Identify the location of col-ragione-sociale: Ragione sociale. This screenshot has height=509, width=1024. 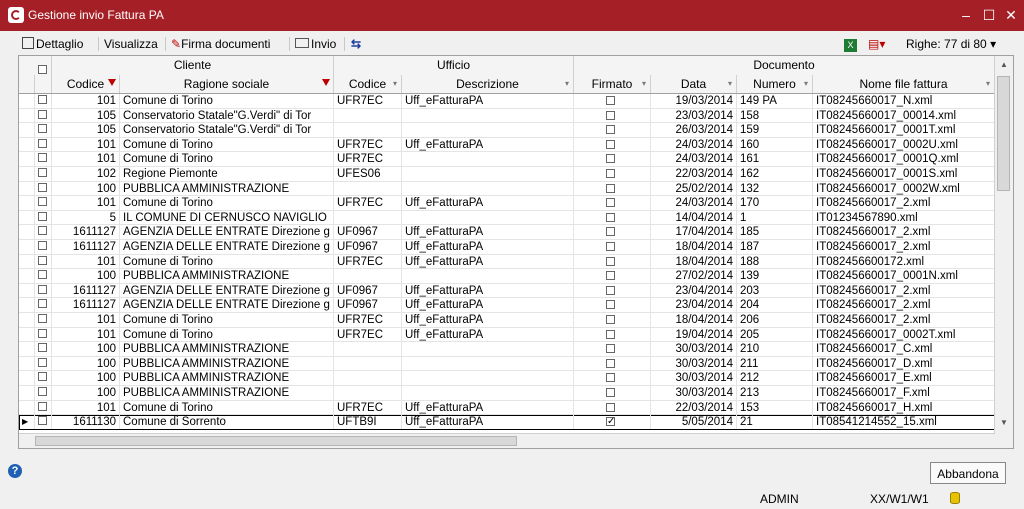
(227, 84).